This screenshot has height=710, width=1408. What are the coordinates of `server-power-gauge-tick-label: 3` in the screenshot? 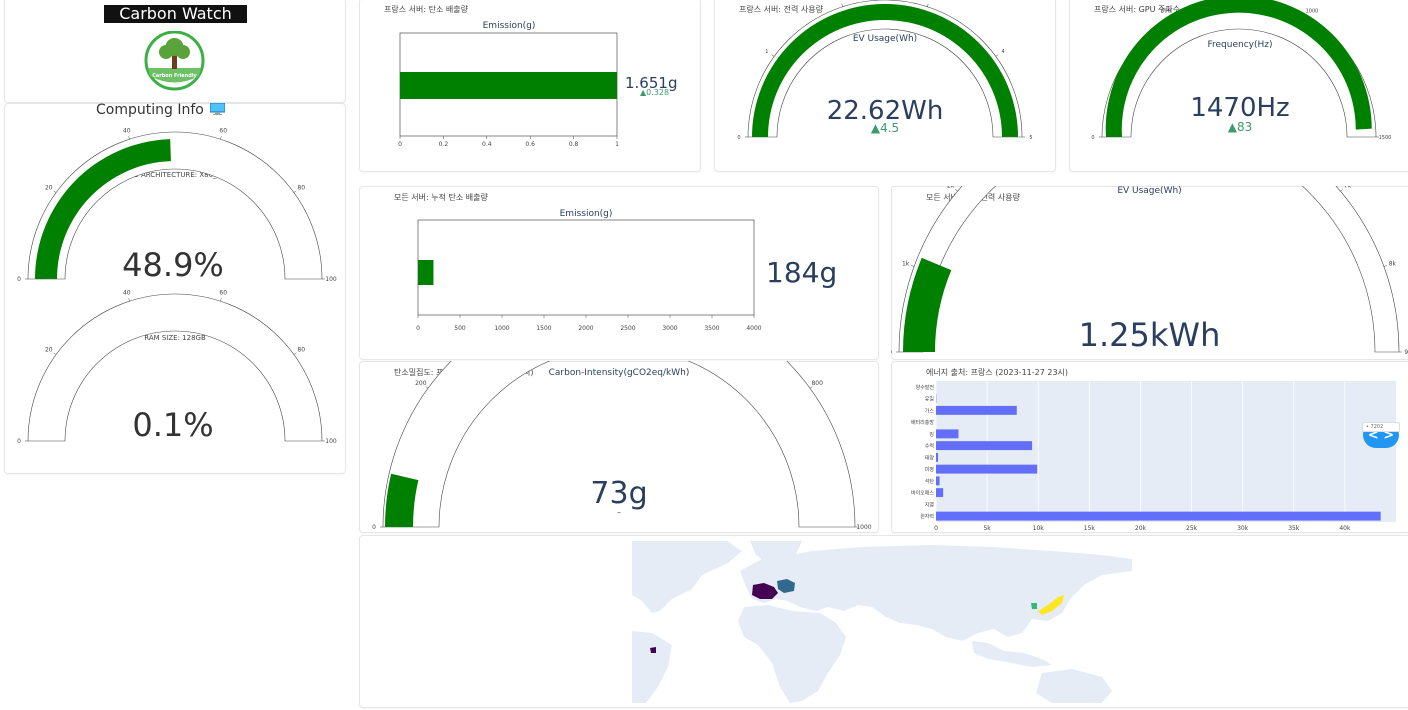 It's located at (930, 1).